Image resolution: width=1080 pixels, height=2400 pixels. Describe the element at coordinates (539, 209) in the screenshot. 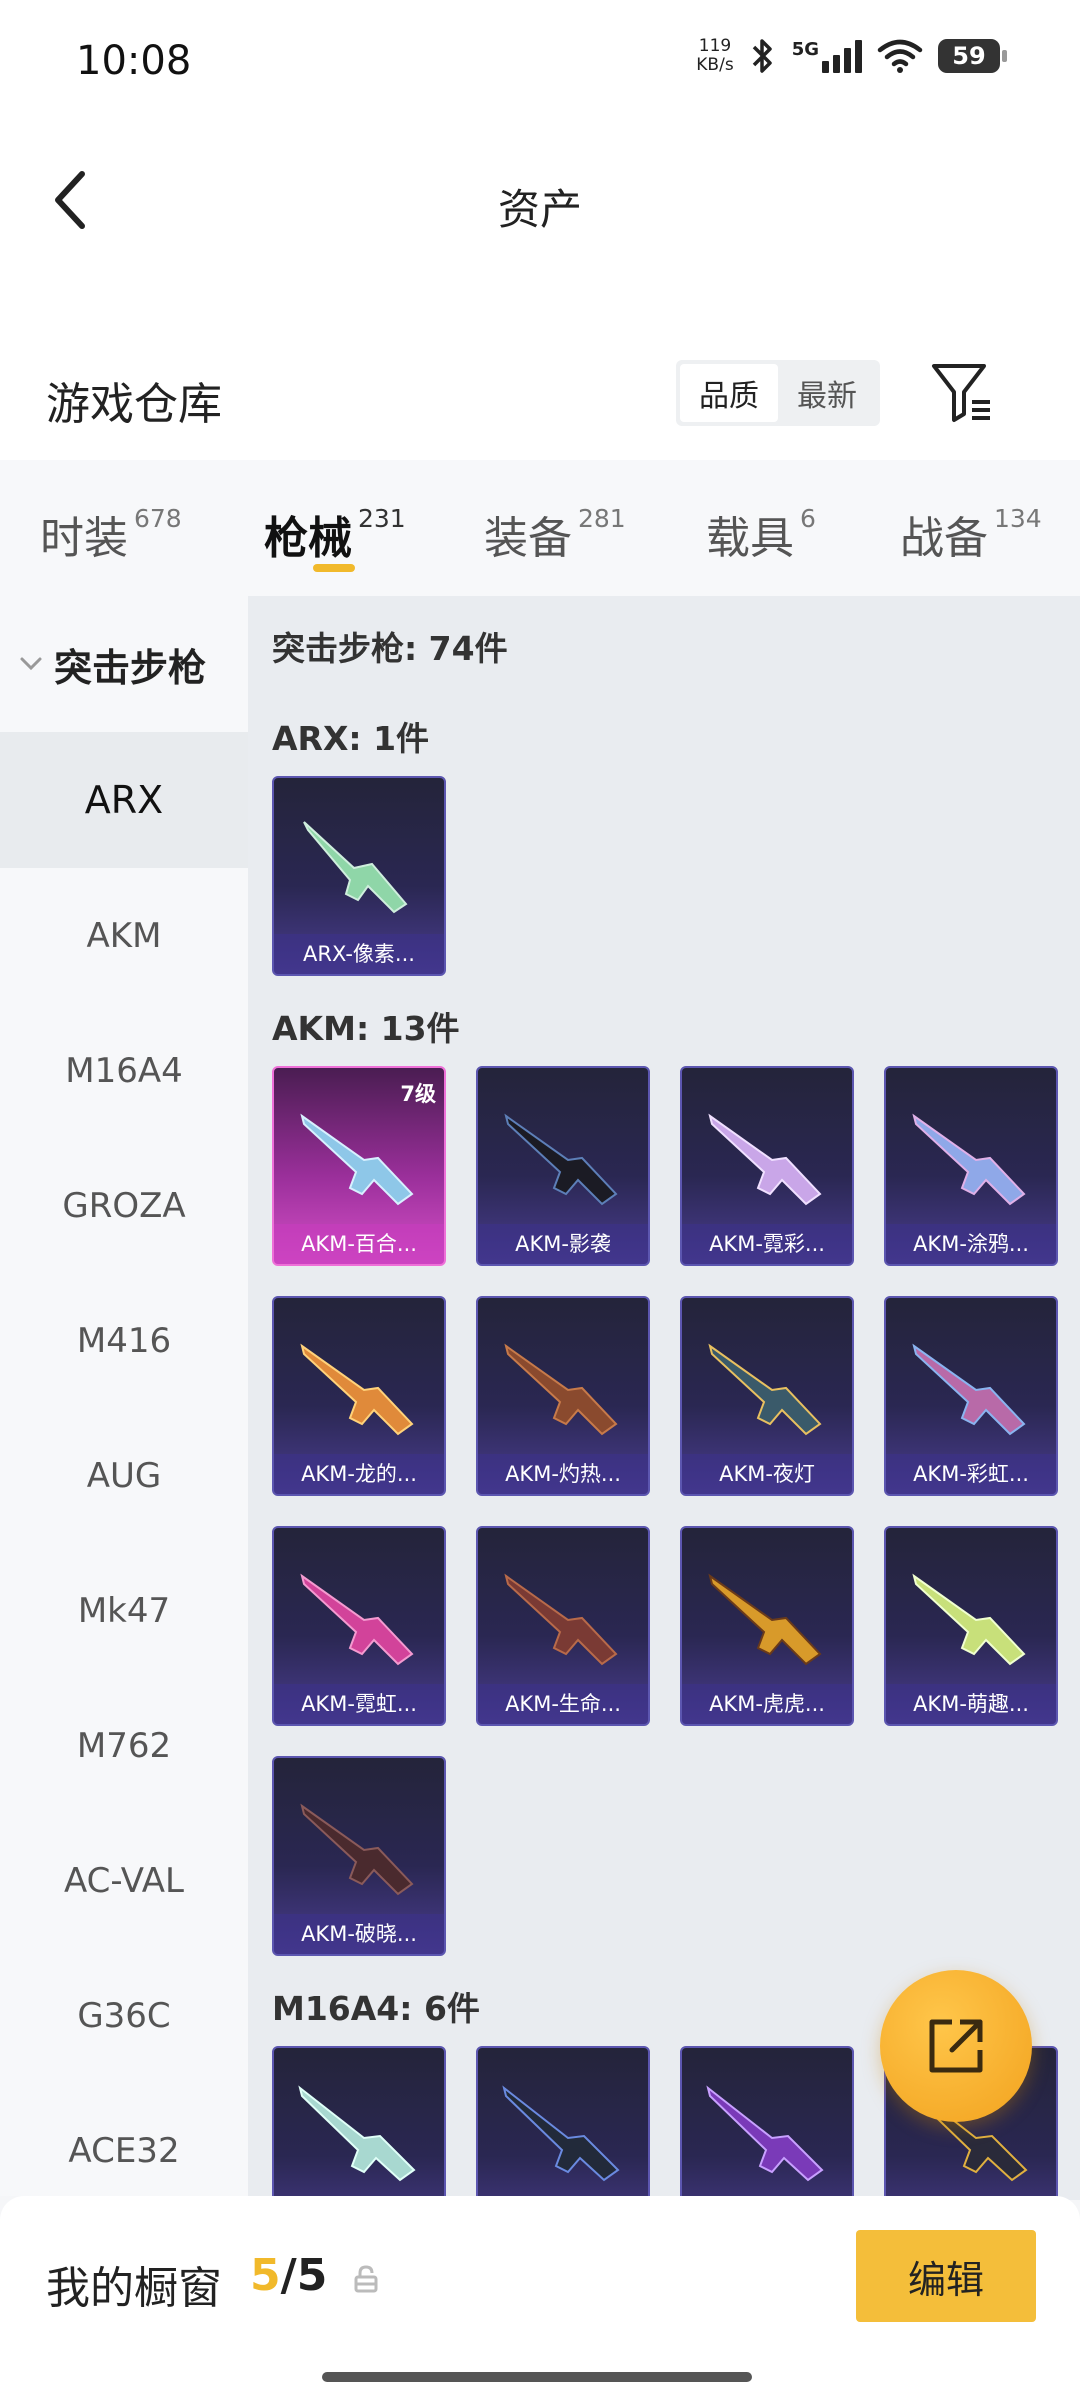

I see `page-title: 资产` at that location.